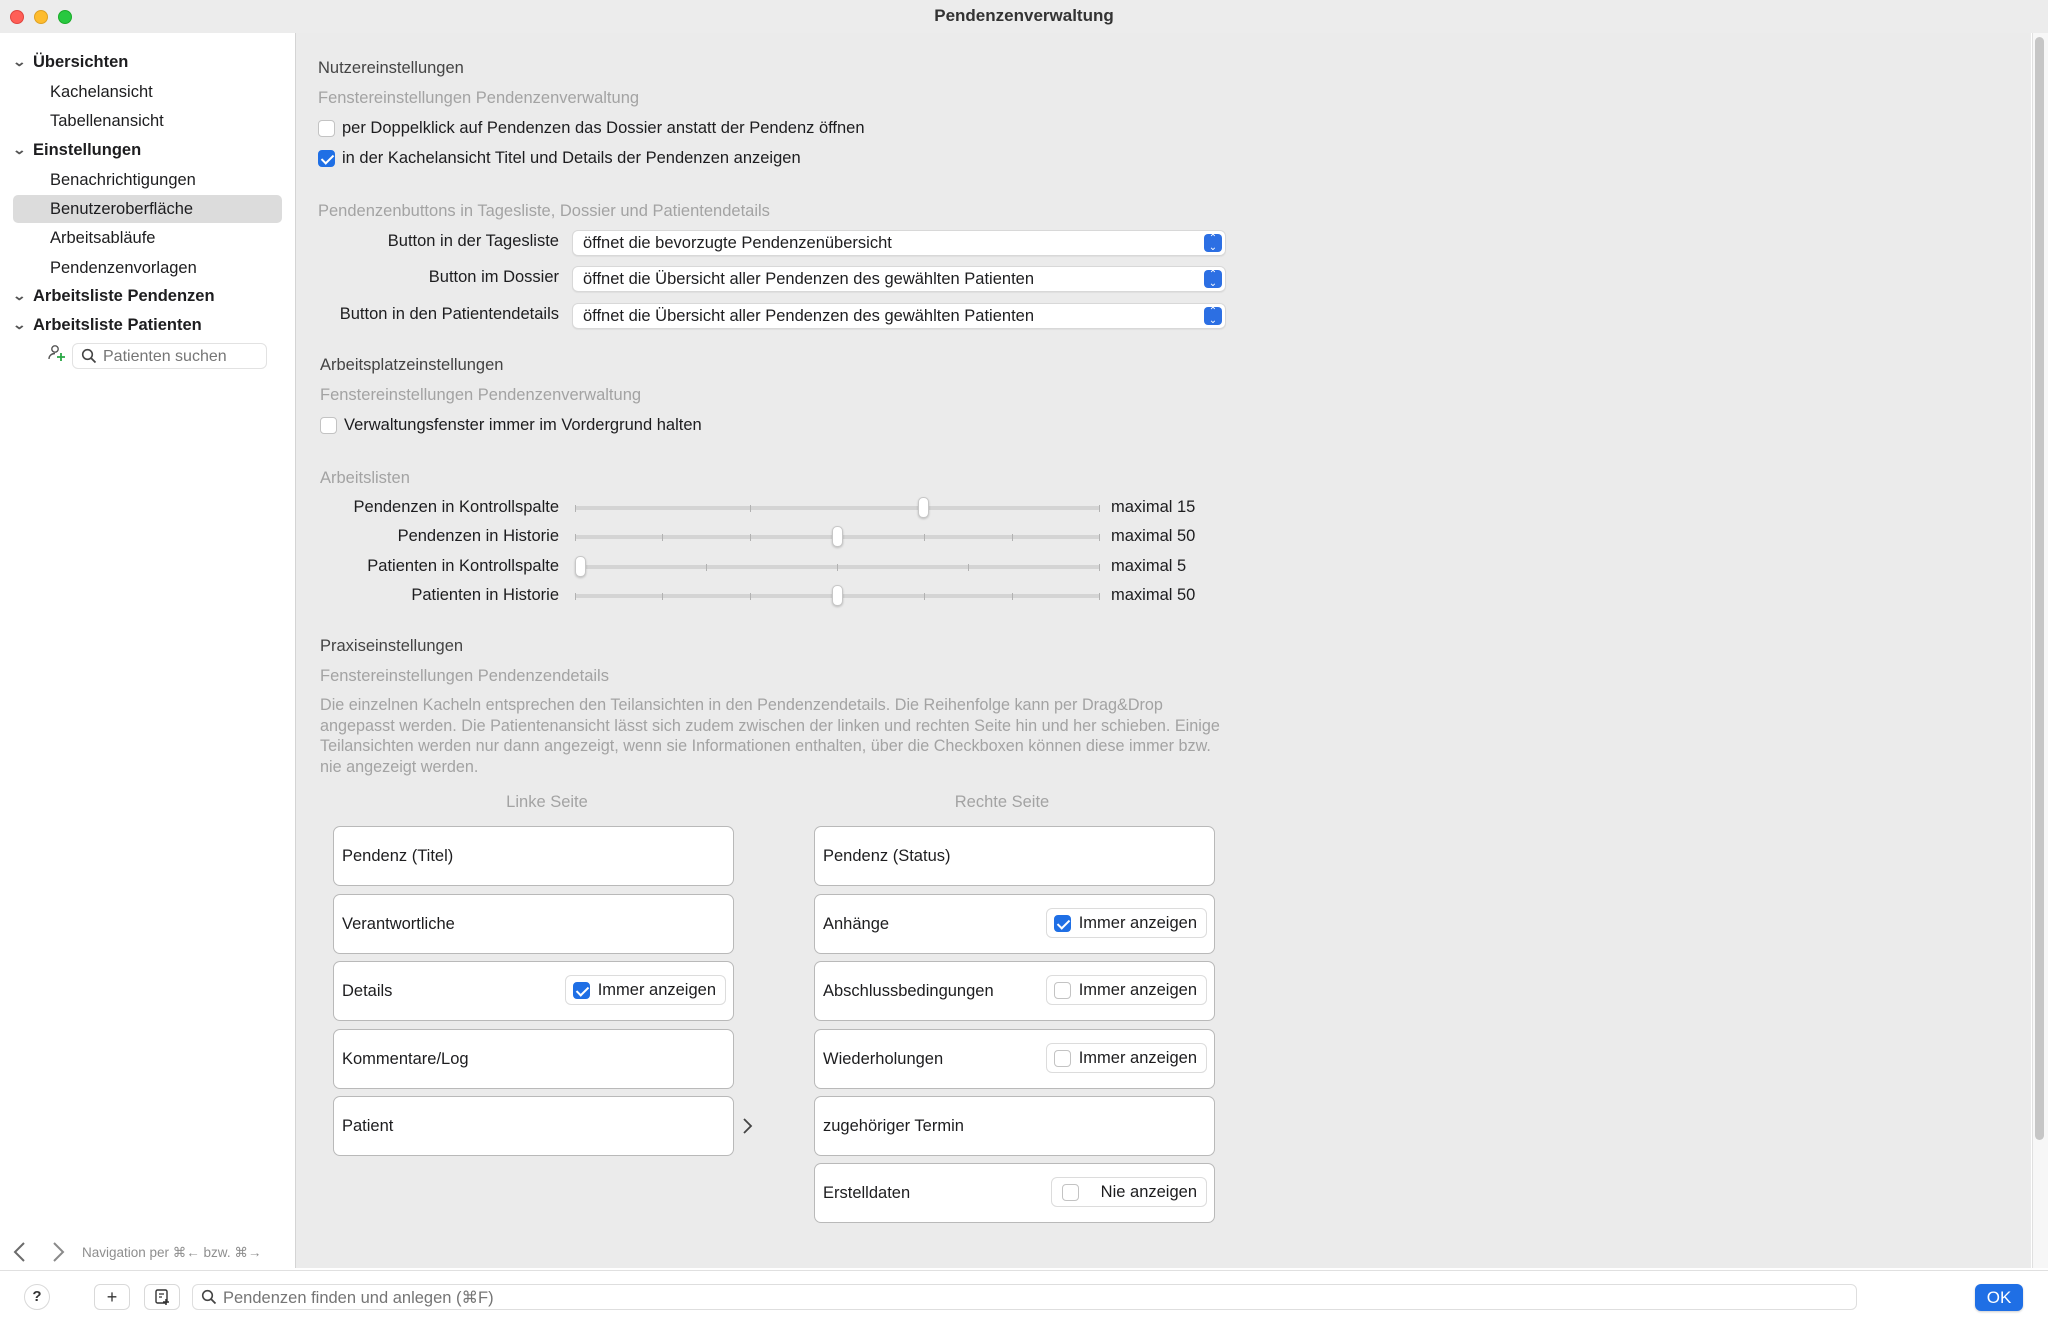  Describe the element at coordinates (1062, 990) in the screenshot. I see `abschlussbedingungen-always-show-checkbox` at that location.